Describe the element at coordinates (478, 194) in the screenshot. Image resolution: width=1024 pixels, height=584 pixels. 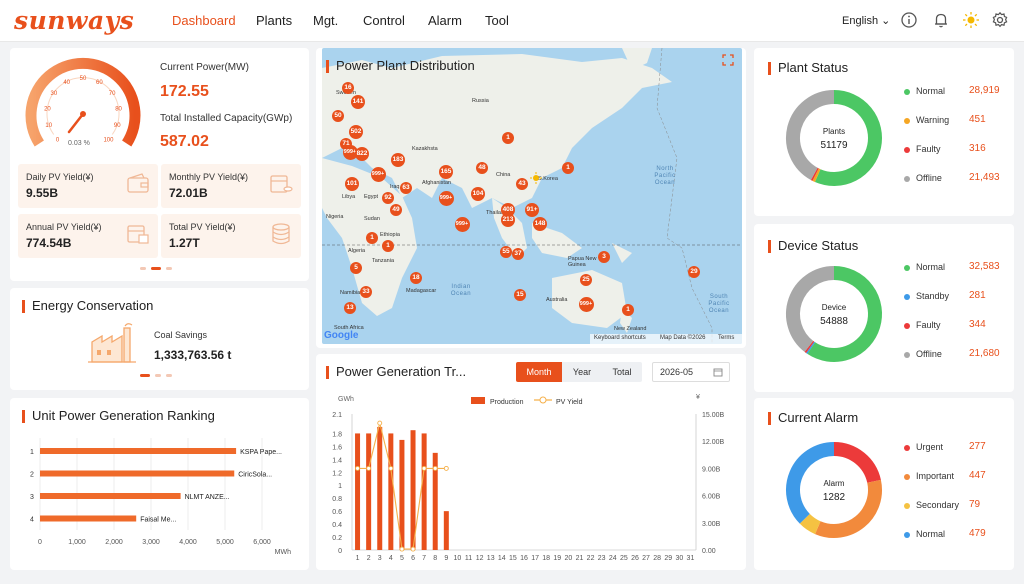
I see `plant-cluster-marker: 104` at that location.